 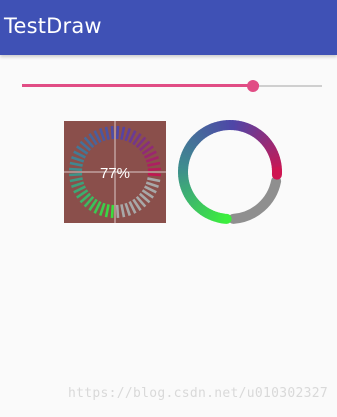 I want to click on ring-gauge, so click(x=230, y=172).